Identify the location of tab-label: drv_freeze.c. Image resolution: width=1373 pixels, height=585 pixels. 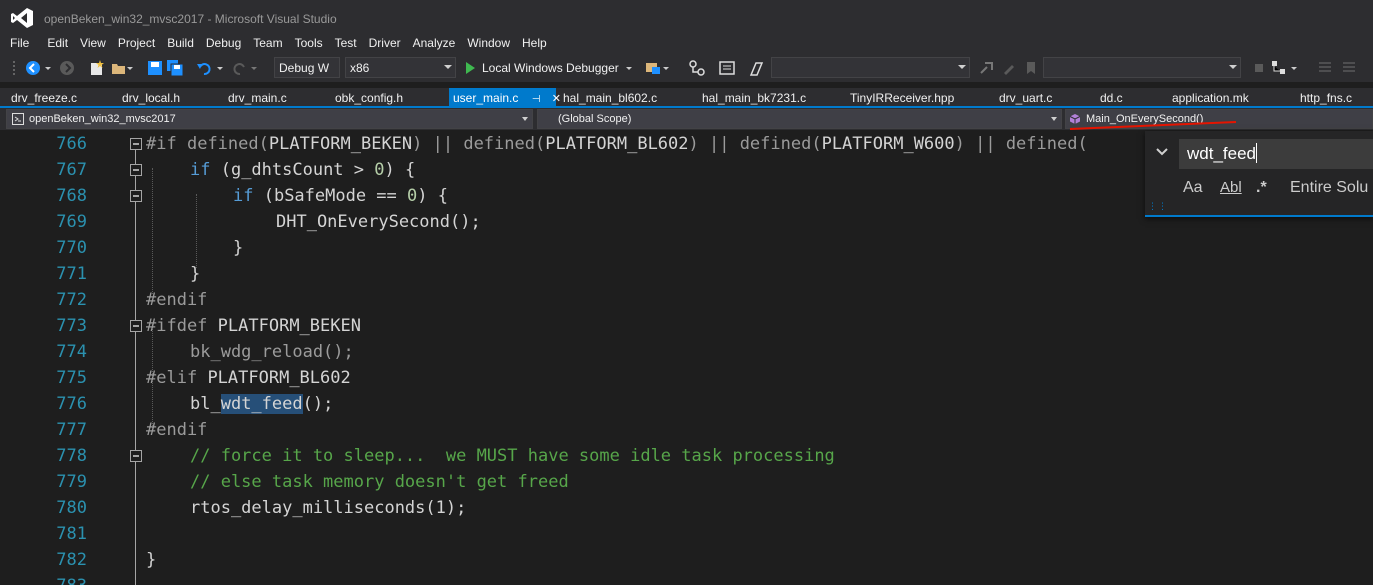
(44, 98).